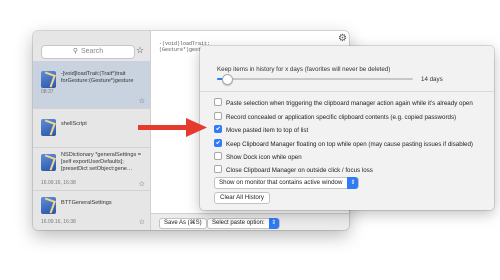 The image size is (500, 280). Describe the element at coordinates (74, 124) in the screenshot. I see `clip-text: shellScript` at that location.